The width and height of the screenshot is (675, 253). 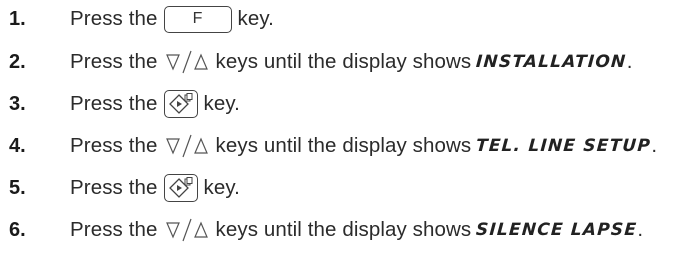 What do you see at coordinates (551, 62) in the screenshot?
I see `display-text: INSTALLATION` at bounding box center [551, 62].